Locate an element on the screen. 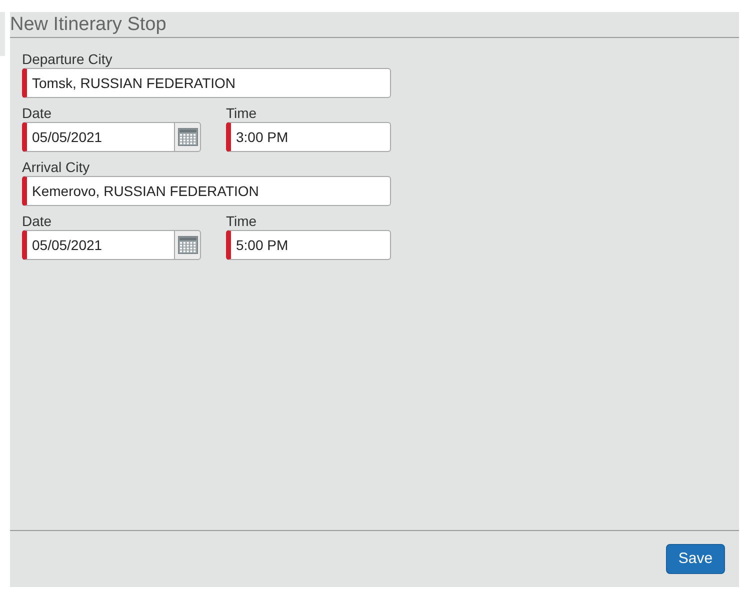 The height and width of the screenshot is (593, 746). field-label: Departure City is located at coordinates (68, 59).